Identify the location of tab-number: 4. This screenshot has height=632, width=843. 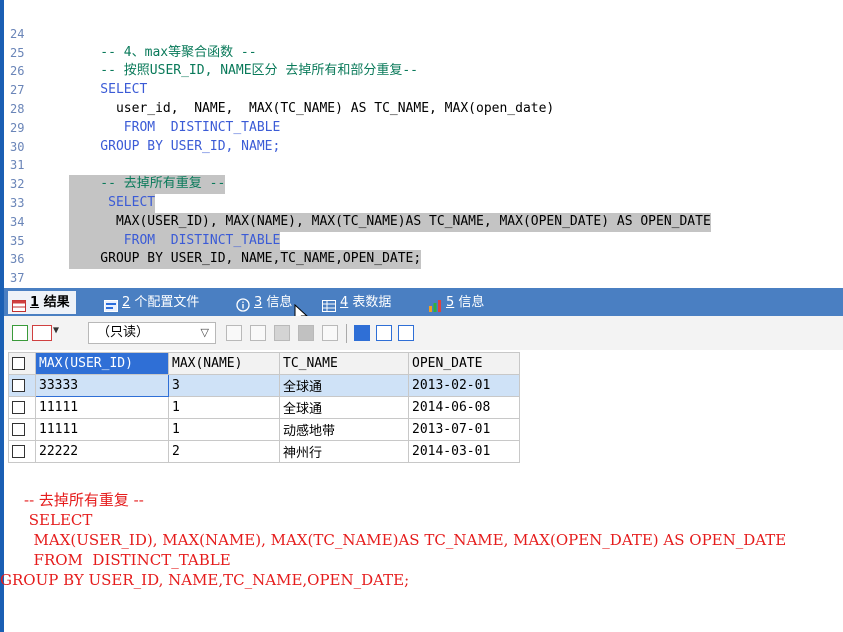
(344, 302).